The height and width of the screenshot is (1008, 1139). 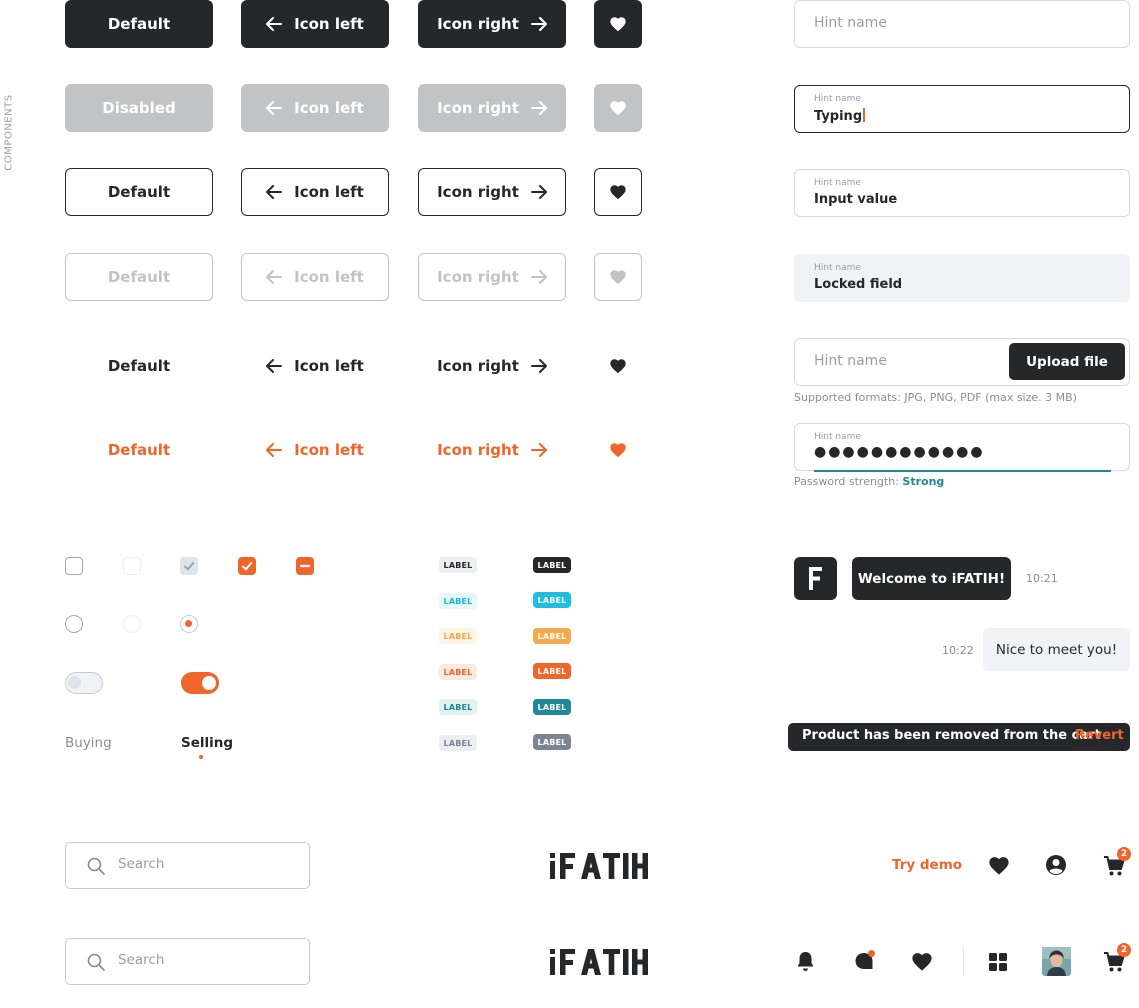 I want to click on upload-file-button: Upload file, so click(x=1067, y=361).